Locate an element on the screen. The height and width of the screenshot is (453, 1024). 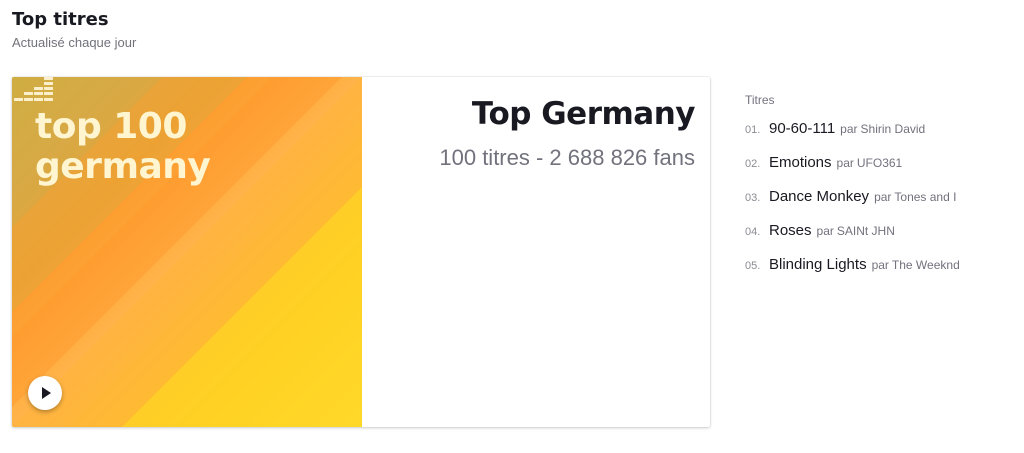
track-artist: The Weeknd is located at coordinates (926, 265).